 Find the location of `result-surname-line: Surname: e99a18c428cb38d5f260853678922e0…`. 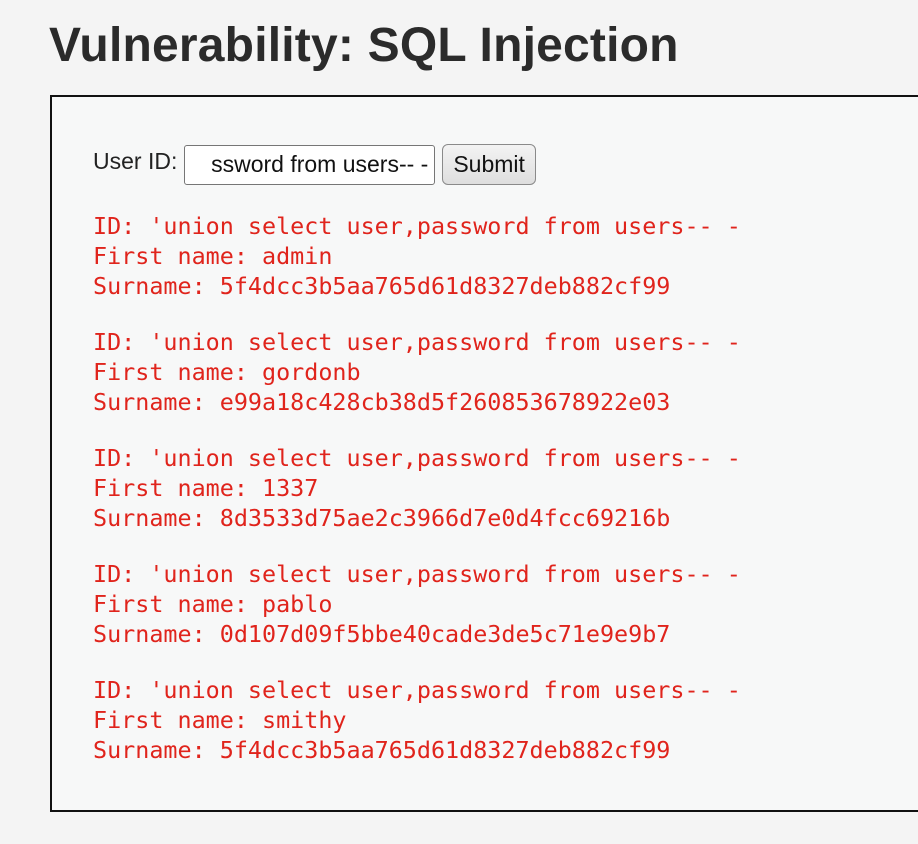

result-surname-line: Surname: e99a18c428cb38d5f260853678922e0… is located at coordinates (382, 402).